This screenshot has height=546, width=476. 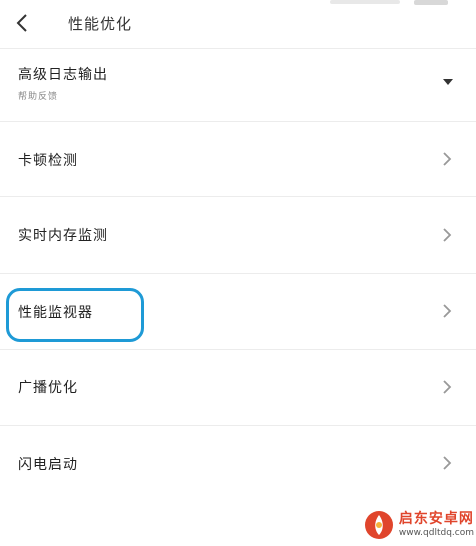 I want to click on setting-lightning-launch: 闪电启动, so click(x=238, y=464).